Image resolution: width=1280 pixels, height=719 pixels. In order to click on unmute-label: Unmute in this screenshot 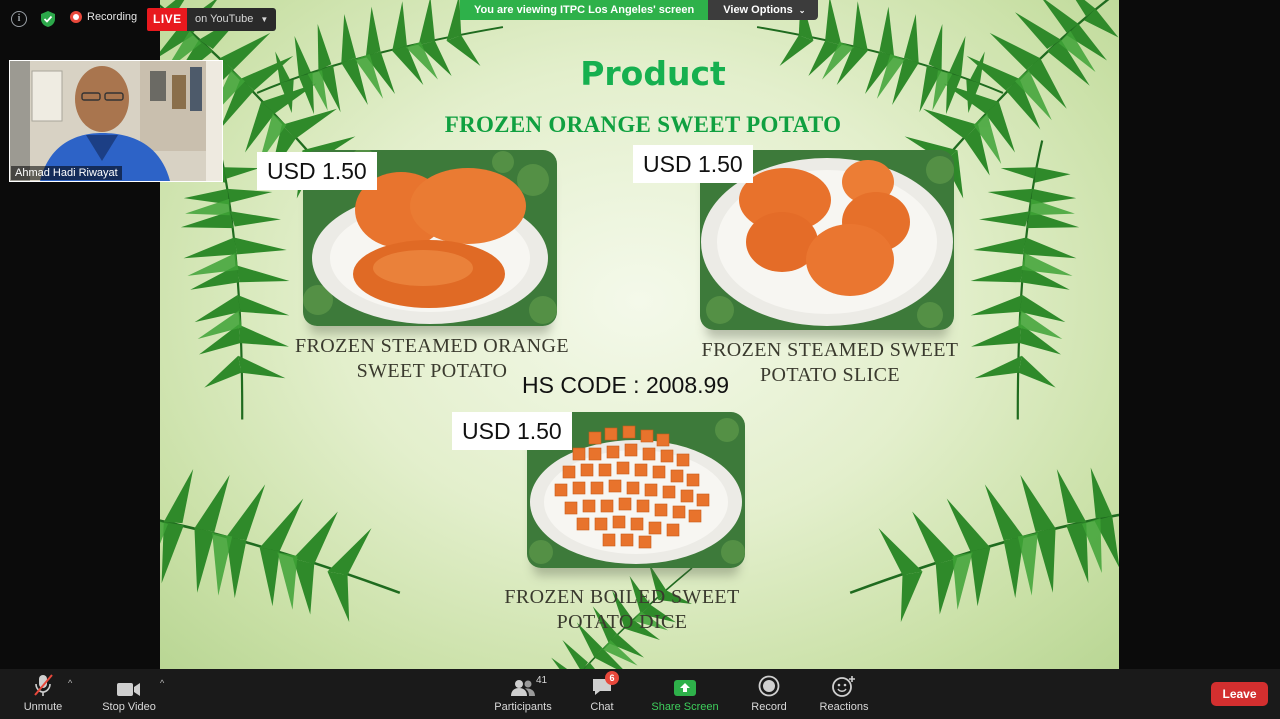, I will do `click(43, 707)`.